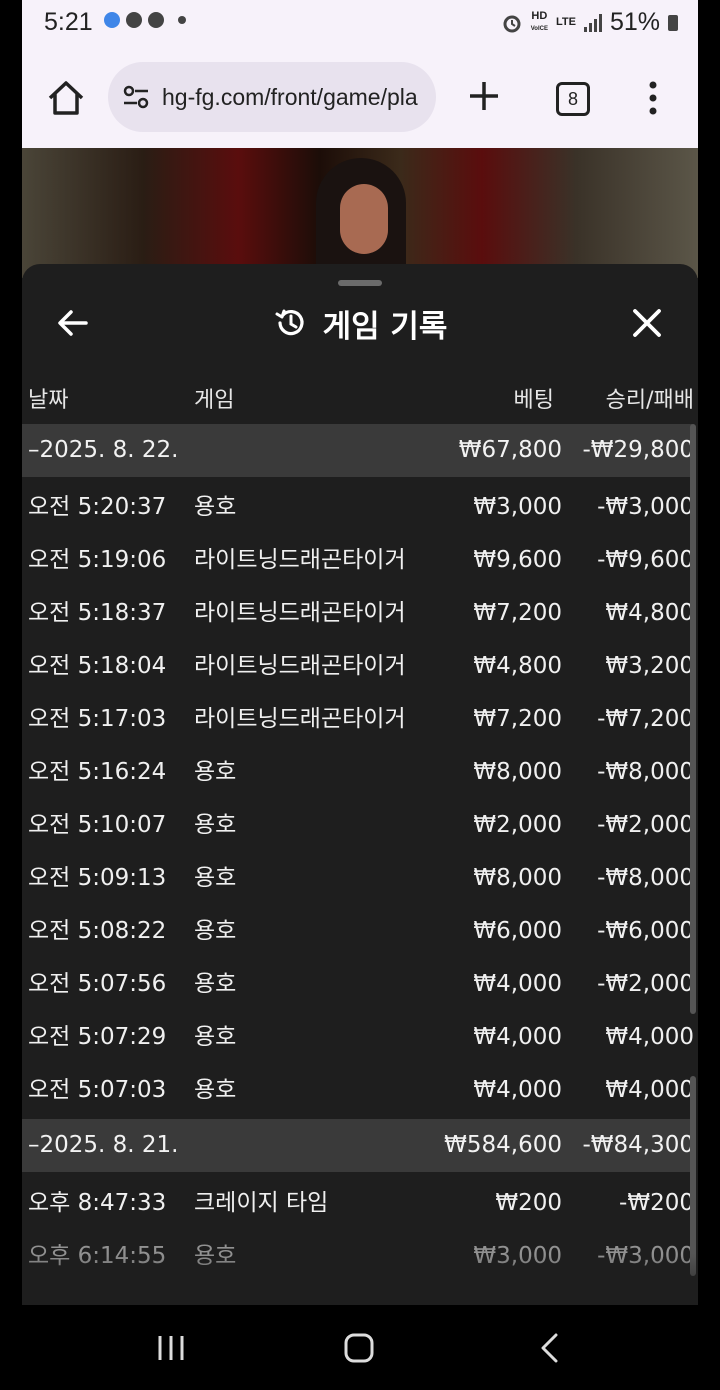 This screenshot has height=1390, width=720. Describe the element at coordinates (358, 1090) in the screenshot. I see `table-row: 오전 5:07:03 용호 ₩4,000 ₩4,000` at that location.